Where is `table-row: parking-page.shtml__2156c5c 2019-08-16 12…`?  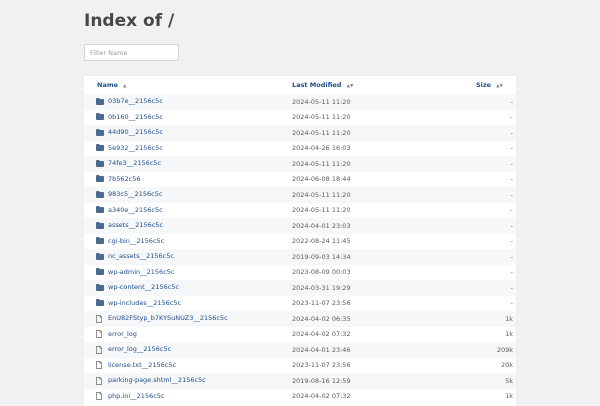
table-row: parking-page.shtml__2156c5c 2019-08-16 12… is located at coordinates (300, 381).